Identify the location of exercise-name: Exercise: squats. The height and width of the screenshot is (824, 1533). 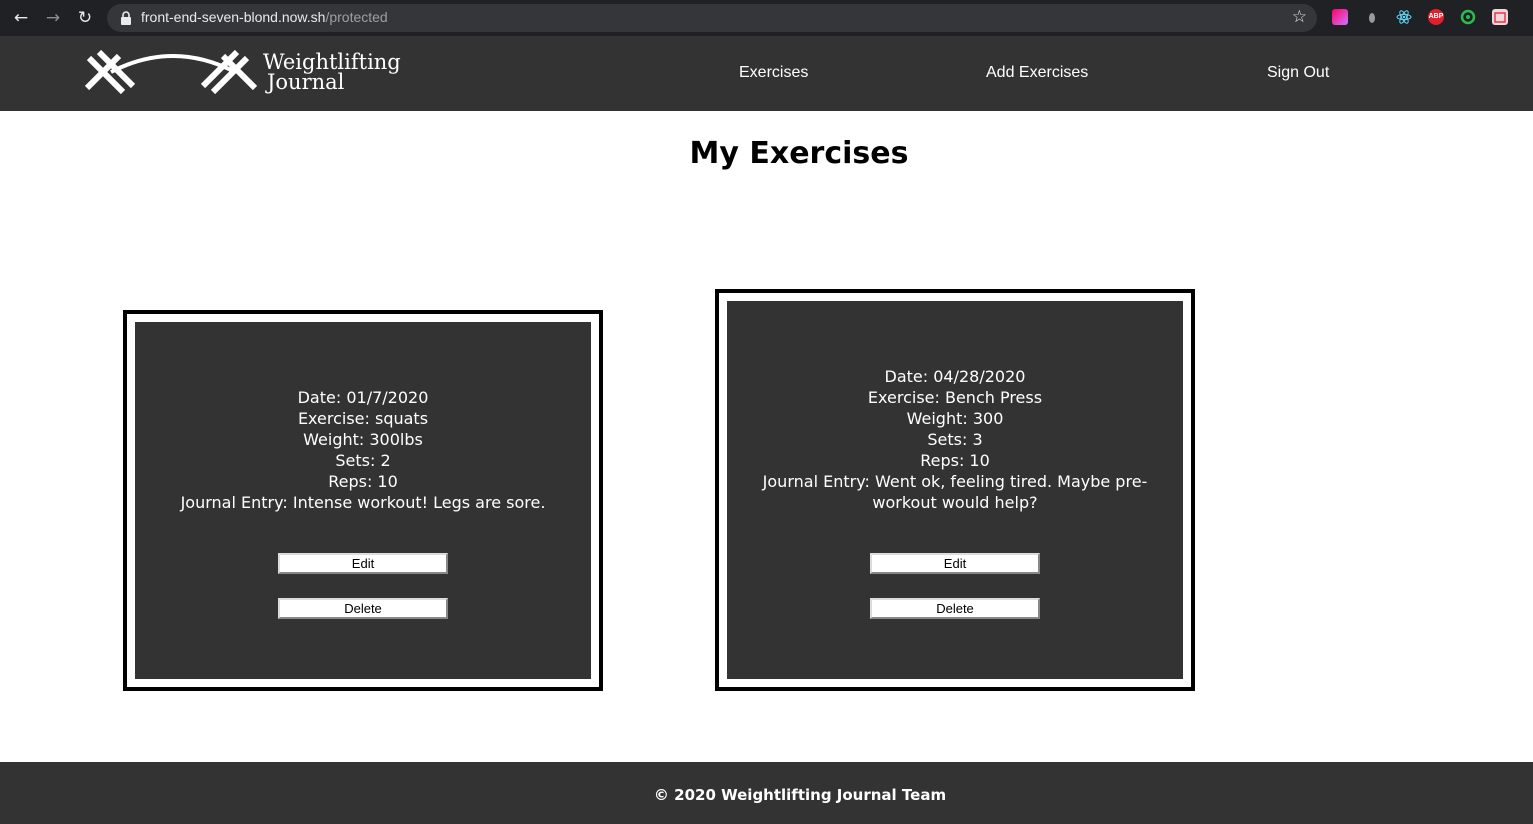
(363, 418).